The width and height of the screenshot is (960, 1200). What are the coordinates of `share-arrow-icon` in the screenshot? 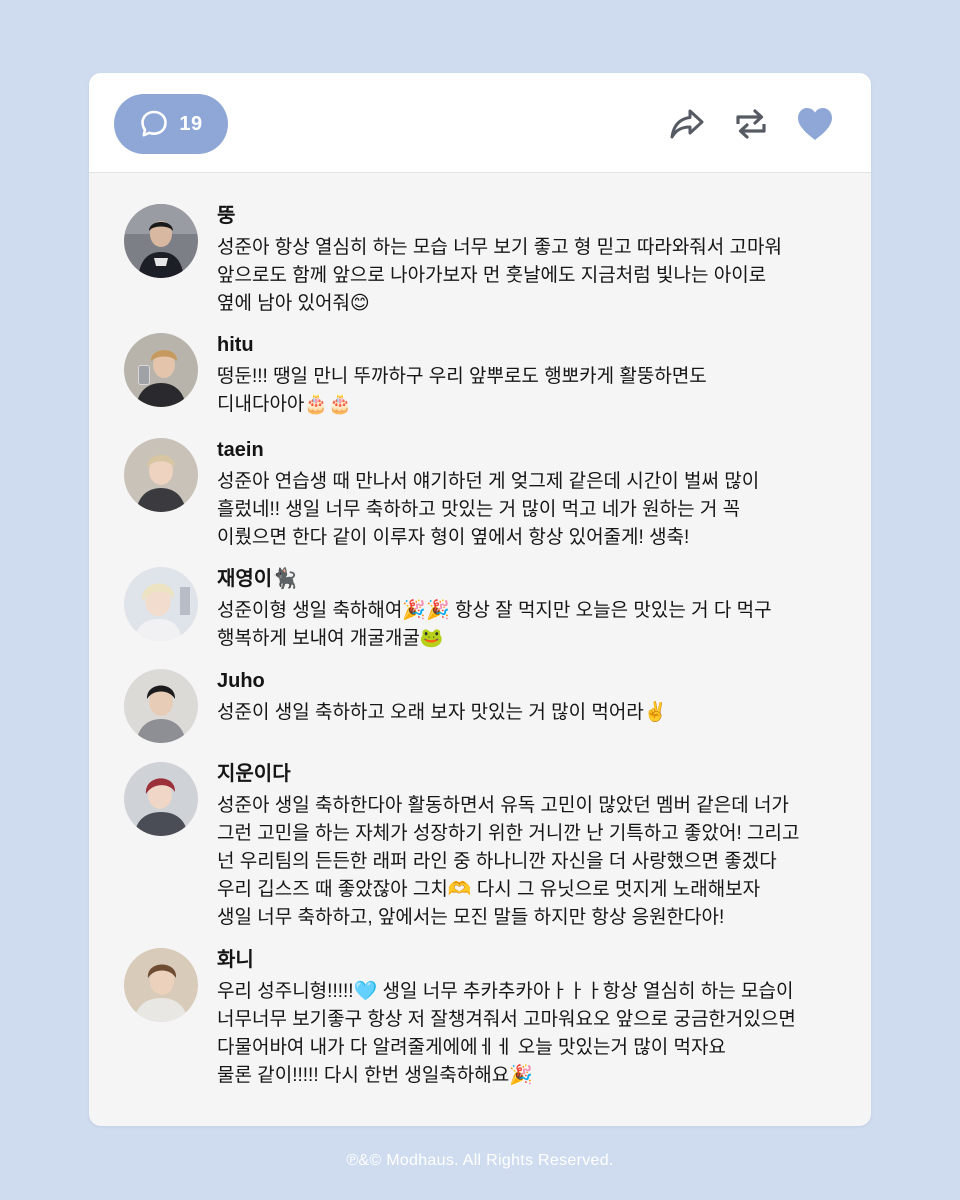 It's located at (687, 124).